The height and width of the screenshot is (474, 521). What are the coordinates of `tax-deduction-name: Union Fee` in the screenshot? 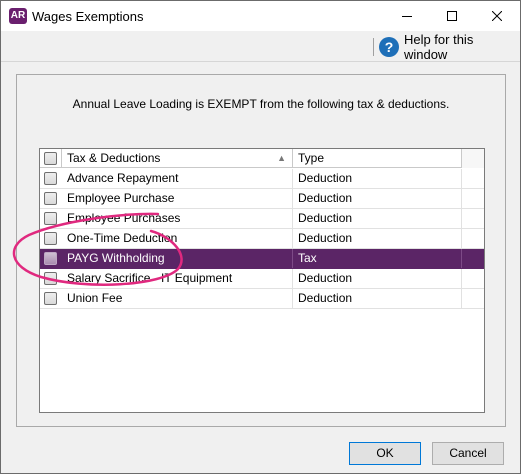 It's located at (177, 298).